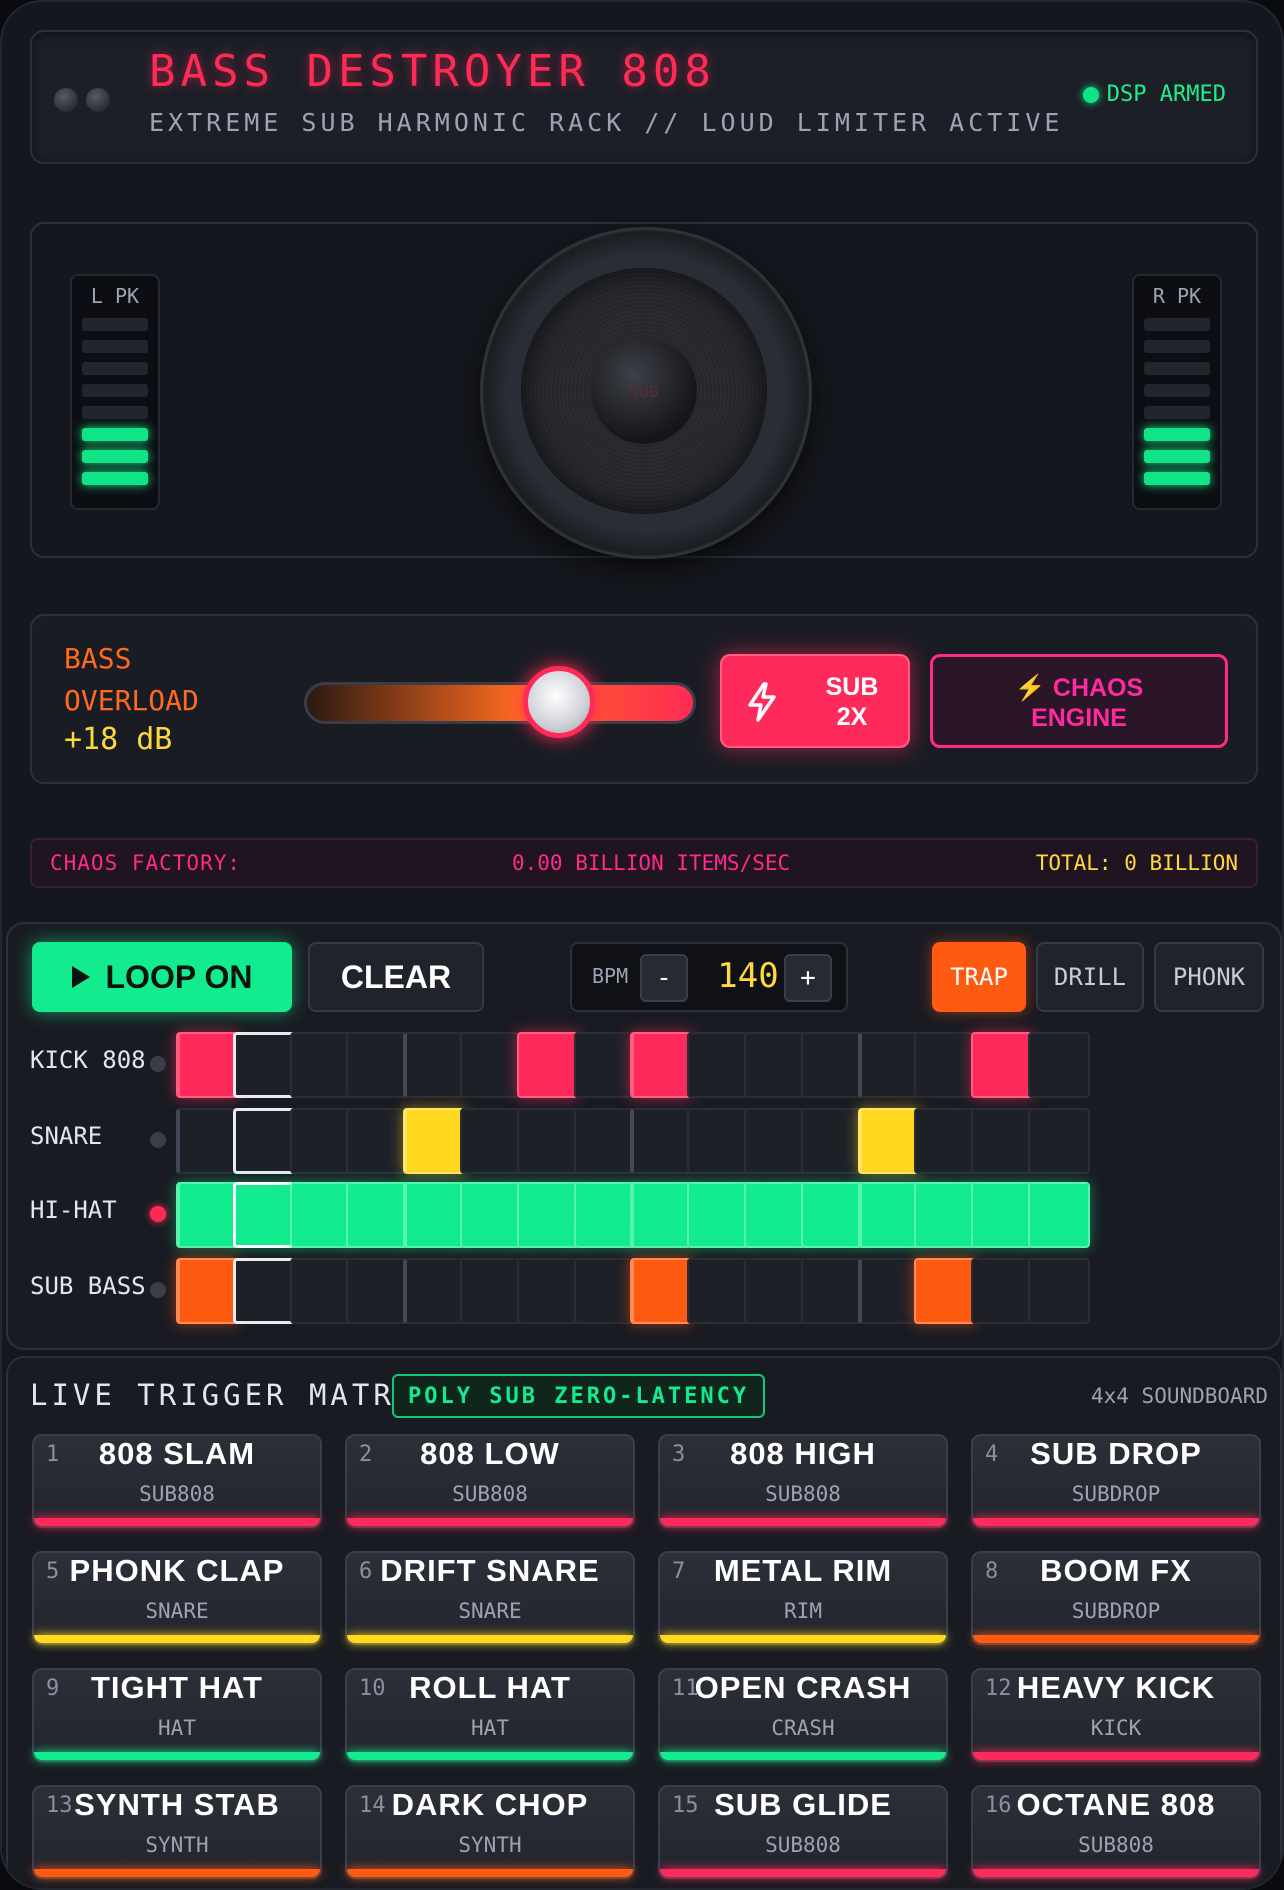 The image size is (1284, 1890). What do you see at coordinates (1116, 1481) in the screenshot?
I see `trigger-pad: 4 SUB DROP SUBDROP` at bounding box center [1116, 1481].